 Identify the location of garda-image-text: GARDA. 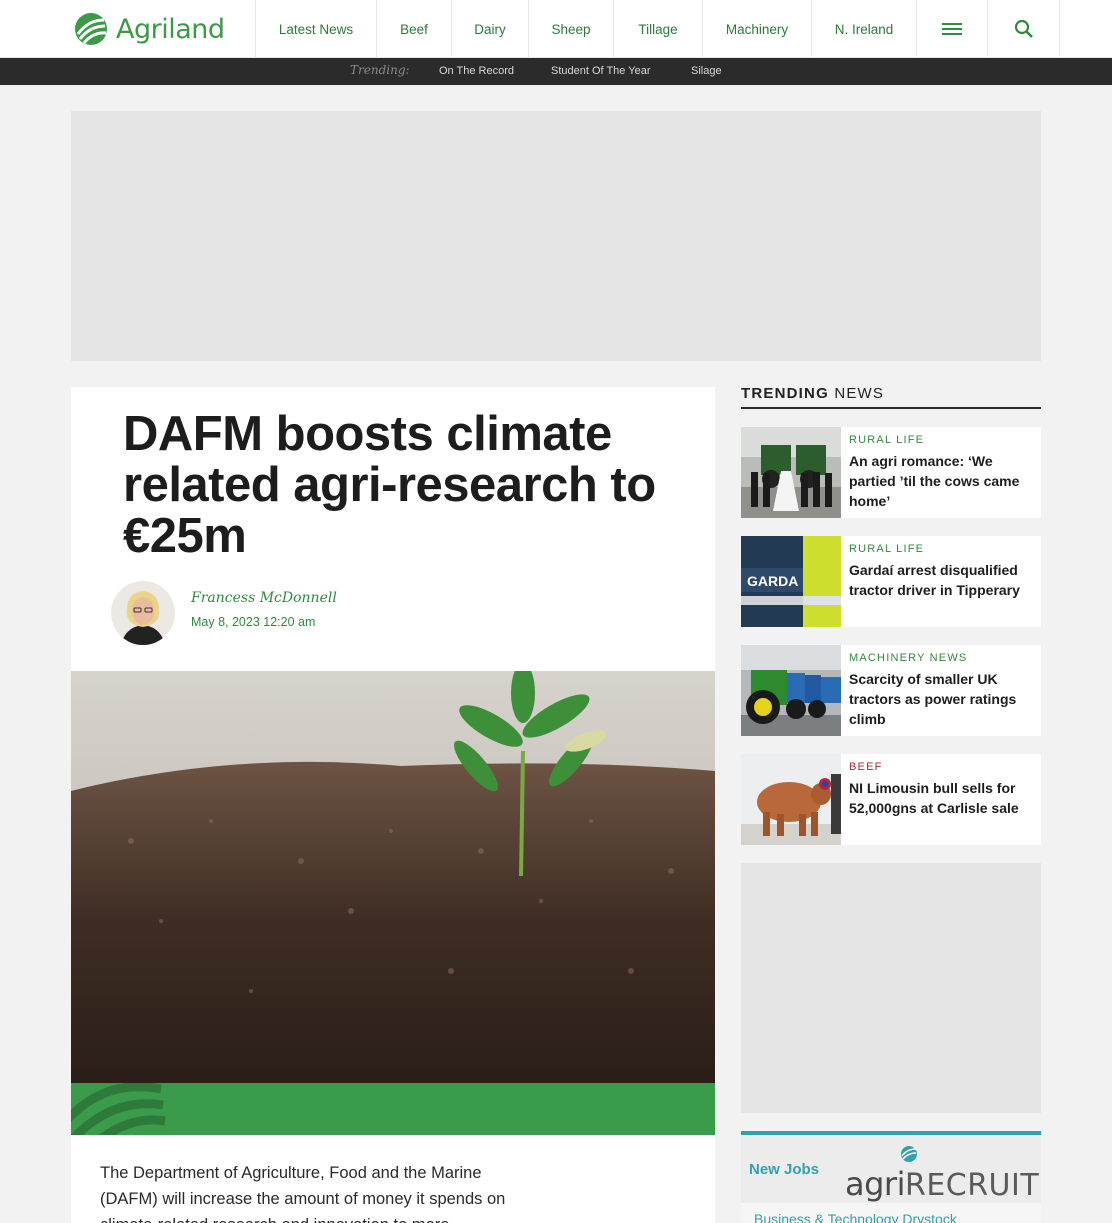
(773, 581).